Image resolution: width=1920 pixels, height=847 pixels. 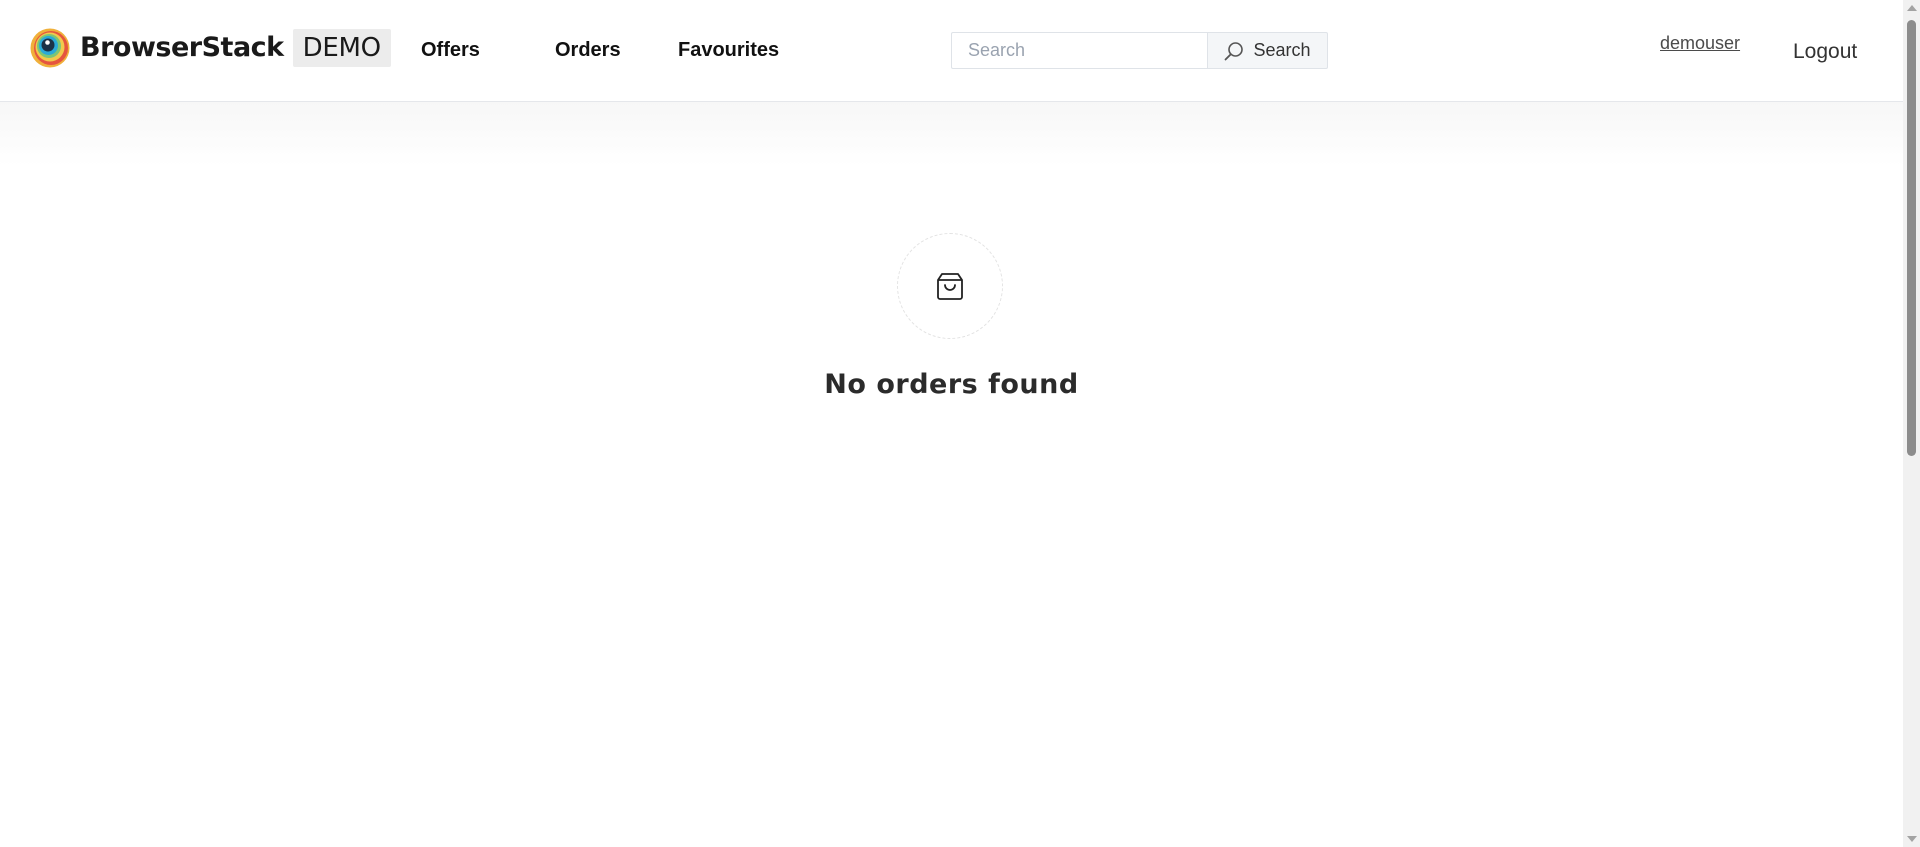 What do you see at coordinates (728, 50) in the screenshot?
I see `nav-link-favourites: Favourites` at bounding box center [728, 50].